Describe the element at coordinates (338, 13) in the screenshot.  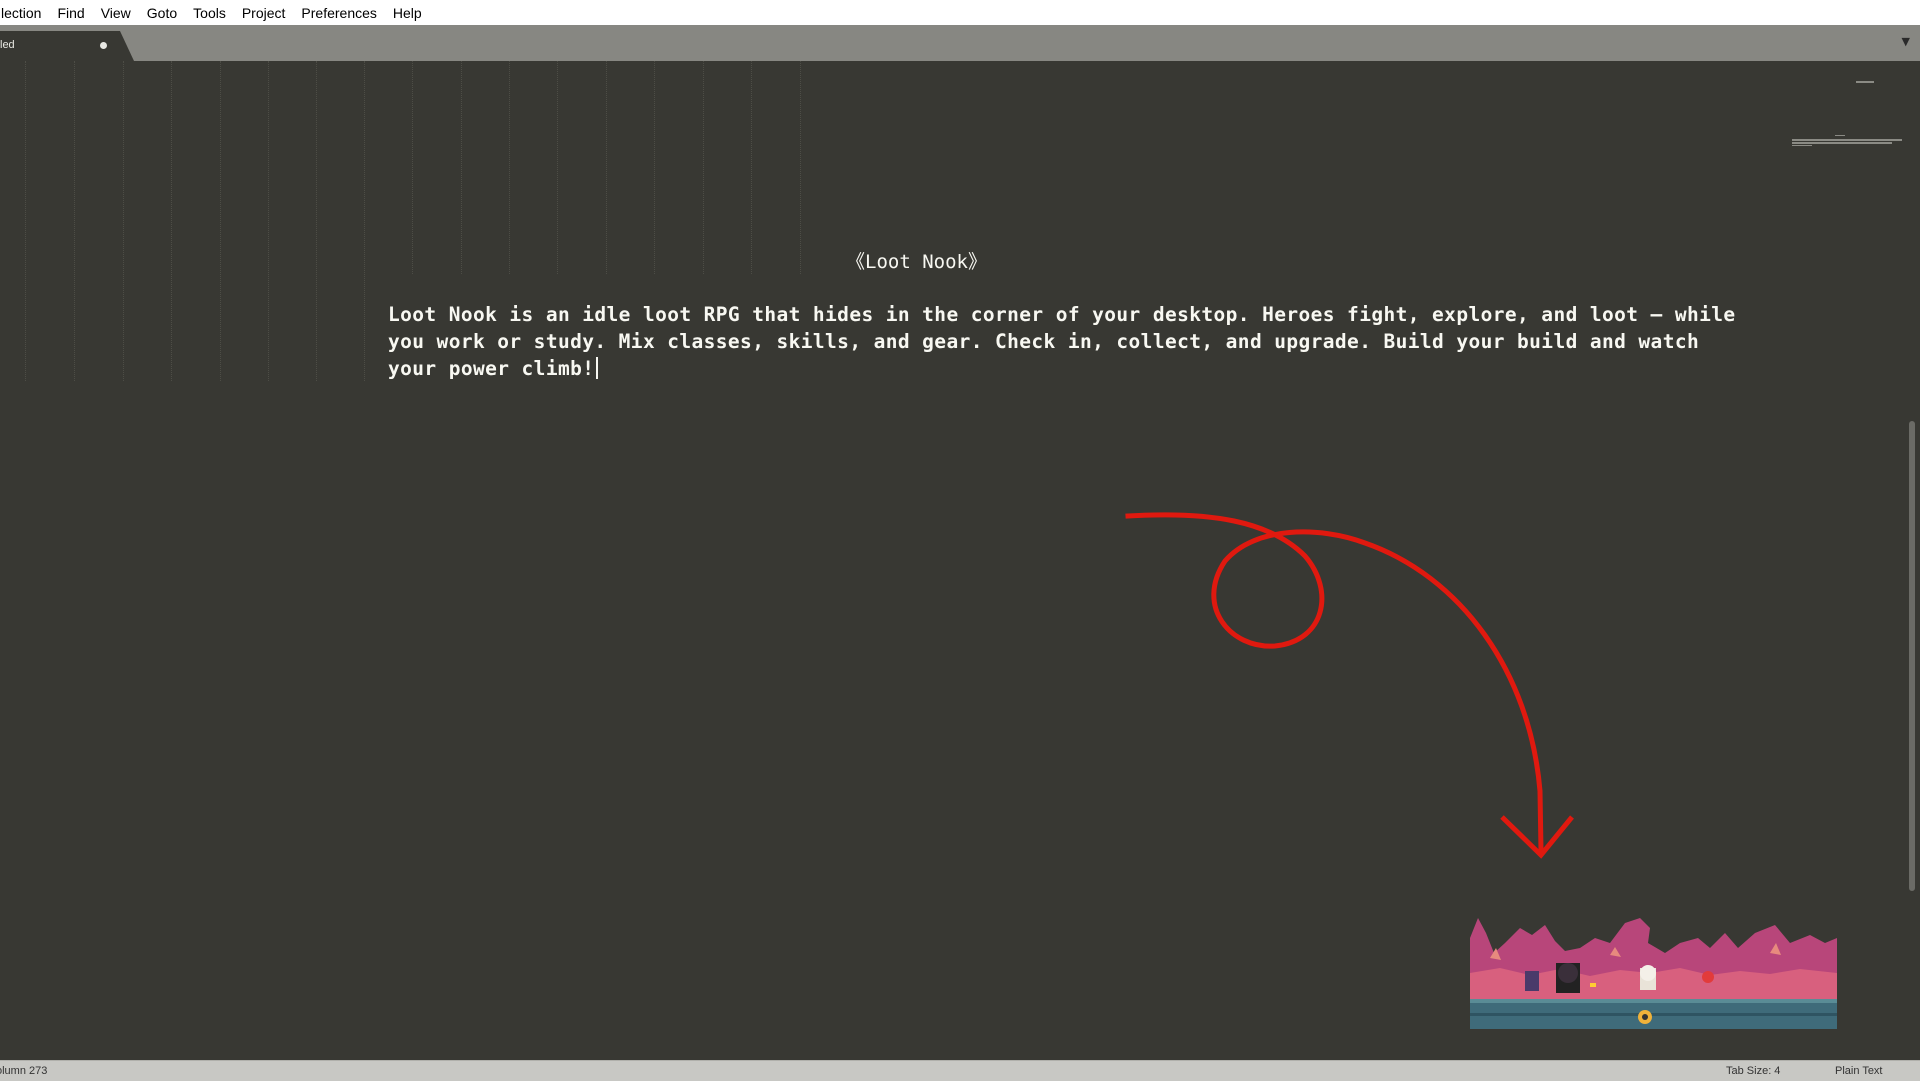
I see `menu-preferences: Preferences` at that location.